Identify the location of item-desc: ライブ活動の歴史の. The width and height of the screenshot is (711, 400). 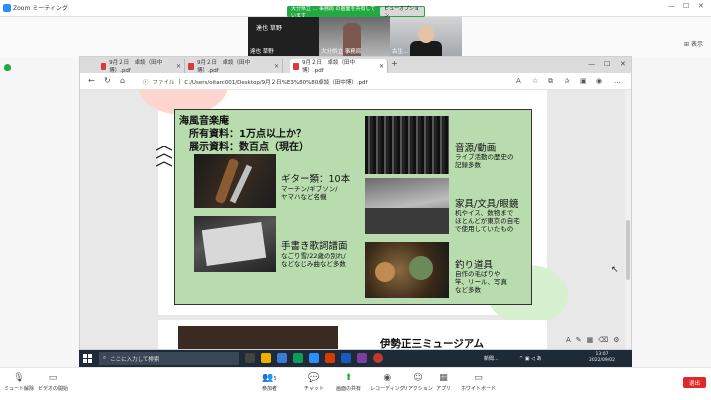
(484, 157).